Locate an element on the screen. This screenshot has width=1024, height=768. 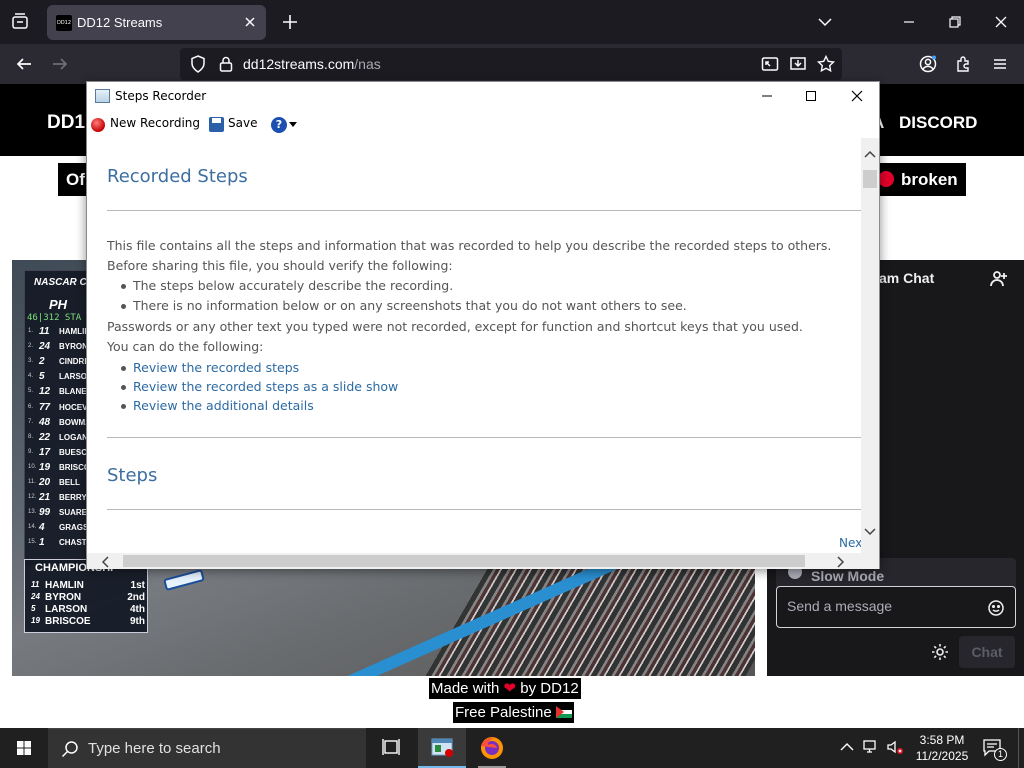
vertical-scrollbar is located at coordinates (870, 345).